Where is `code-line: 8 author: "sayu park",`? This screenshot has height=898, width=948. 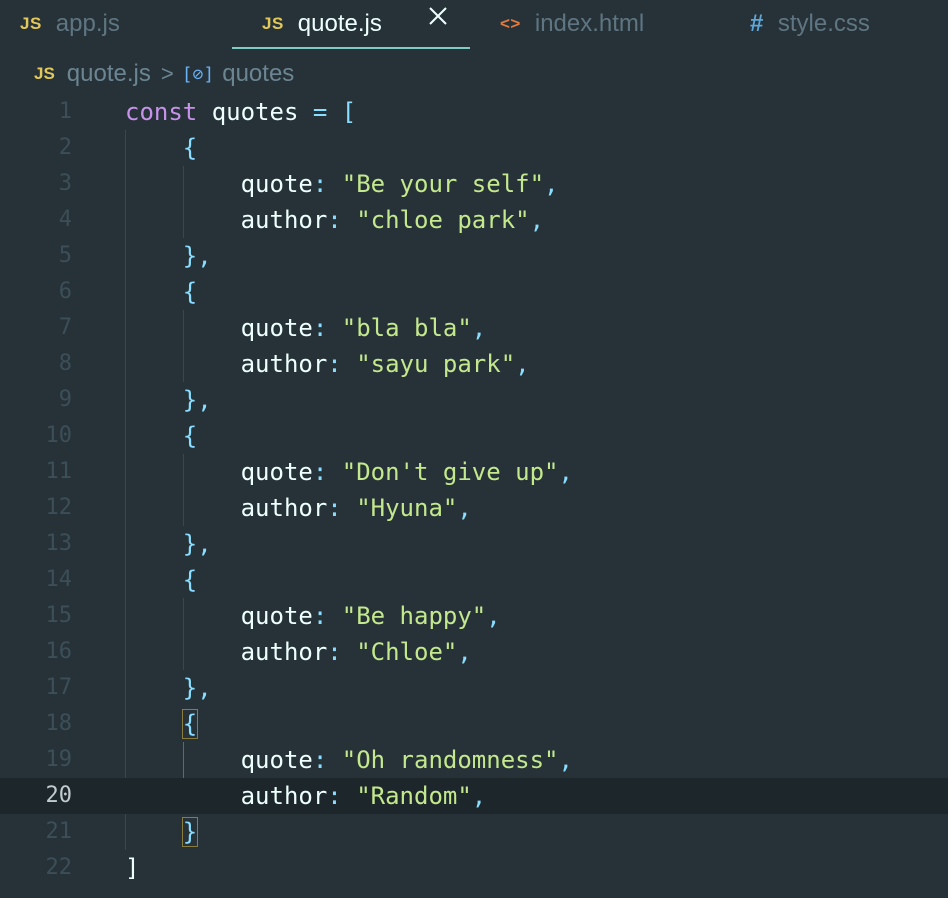 code-line: 8 author: "sayu park", is located at coordinates (474, 364).